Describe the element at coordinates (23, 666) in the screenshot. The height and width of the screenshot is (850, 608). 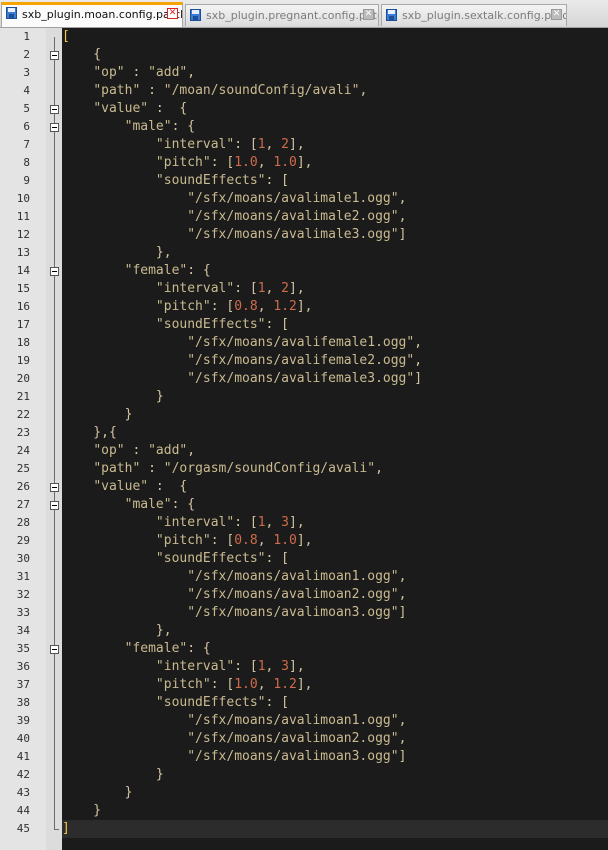
I see `line-number: 36` at that location.